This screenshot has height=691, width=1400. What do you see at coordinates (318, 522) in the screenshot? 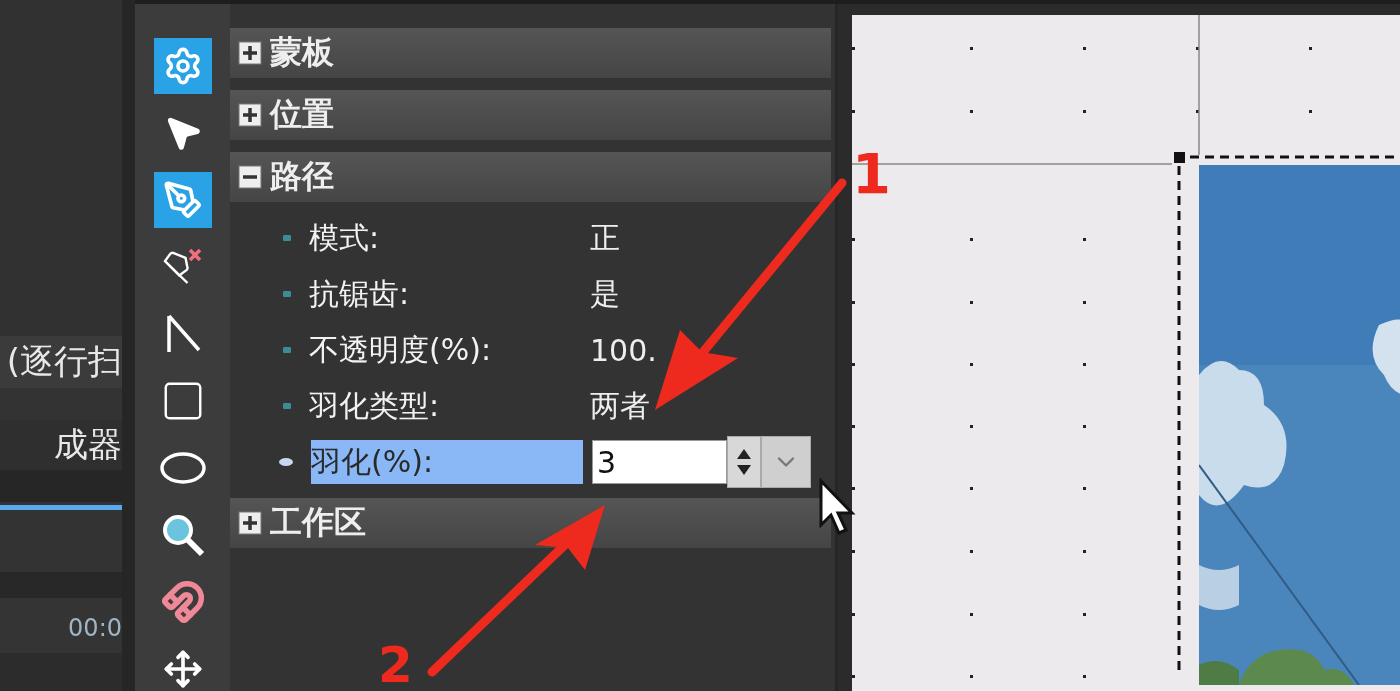
I see `section-title: 工作区` at bounding box center [318, 522].